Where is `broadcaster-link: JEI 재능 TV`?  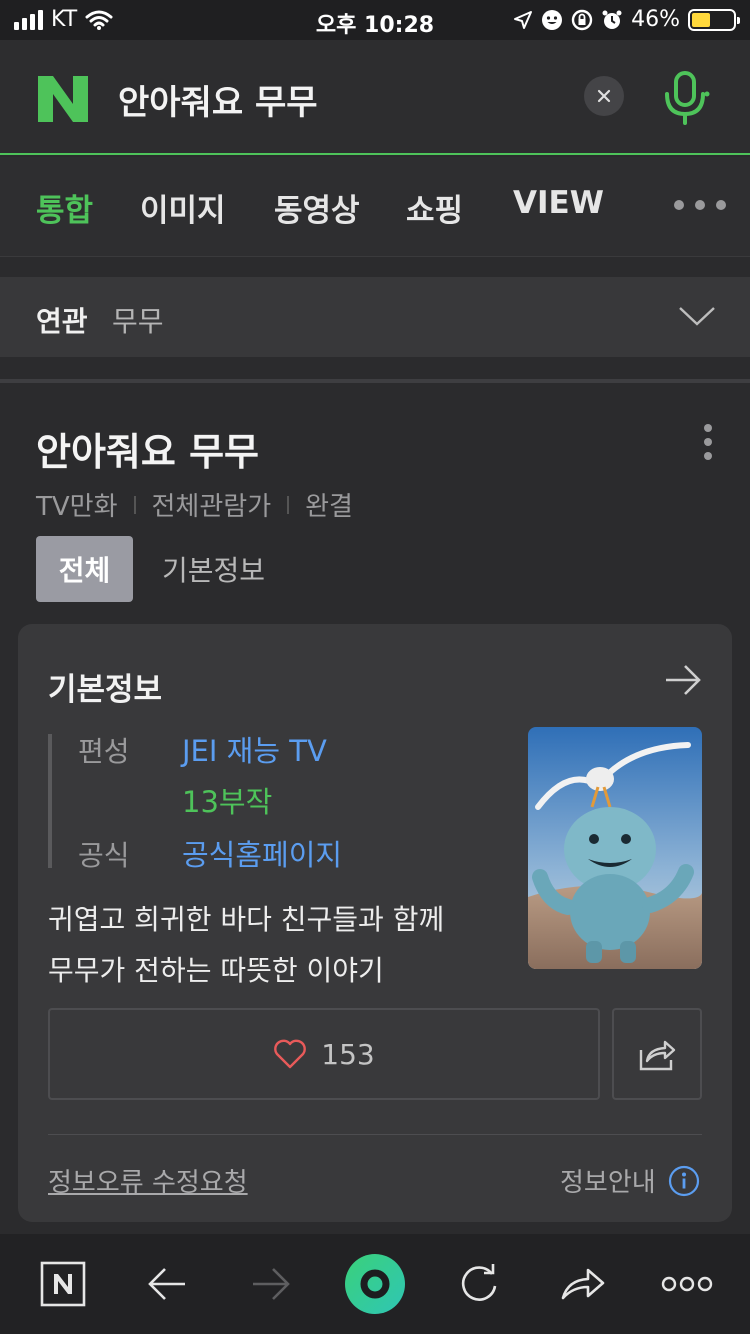
broadcaster-link: JEI 재능 TV is located at coordinates (254, 749).